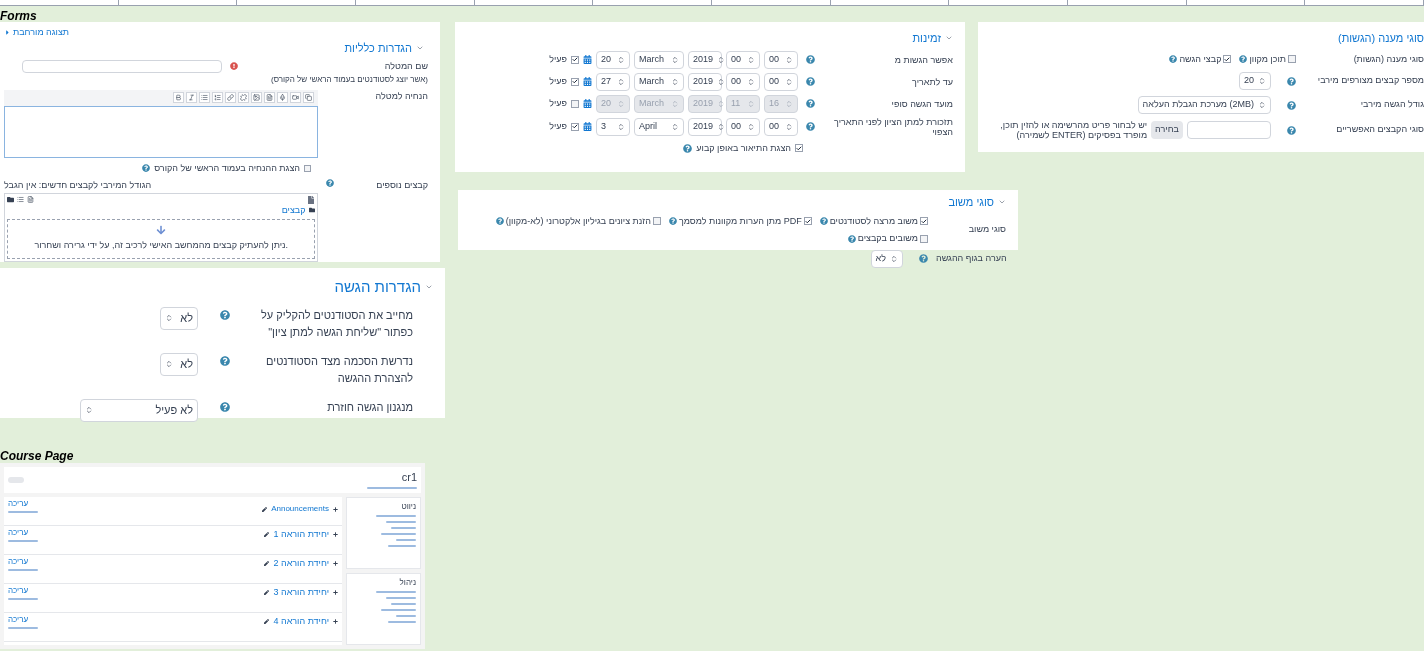 This screenshot has height=651, width=1424. I want to click on choose-button: בחירה, so click(1167, 130).